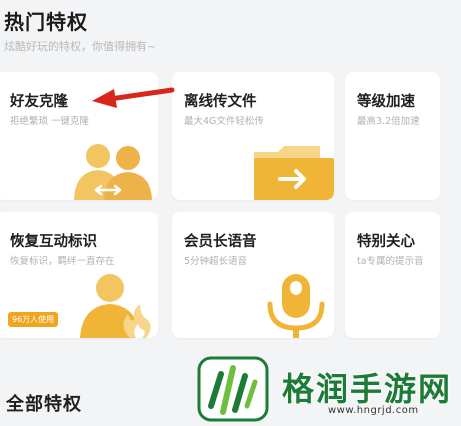 This screenshot has height=426, width=461. I want to click on silhouette-flame-icon, so click(115, 306).